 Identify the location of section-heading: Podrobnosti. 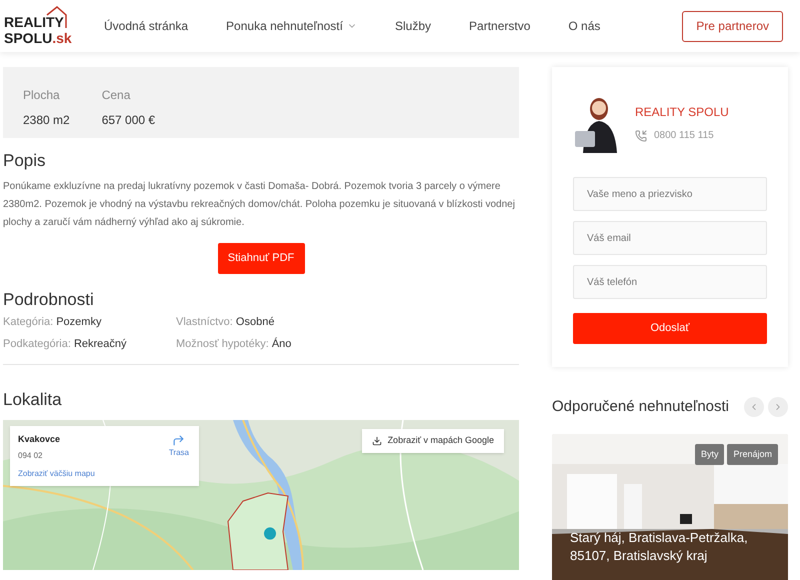
(49, 300).